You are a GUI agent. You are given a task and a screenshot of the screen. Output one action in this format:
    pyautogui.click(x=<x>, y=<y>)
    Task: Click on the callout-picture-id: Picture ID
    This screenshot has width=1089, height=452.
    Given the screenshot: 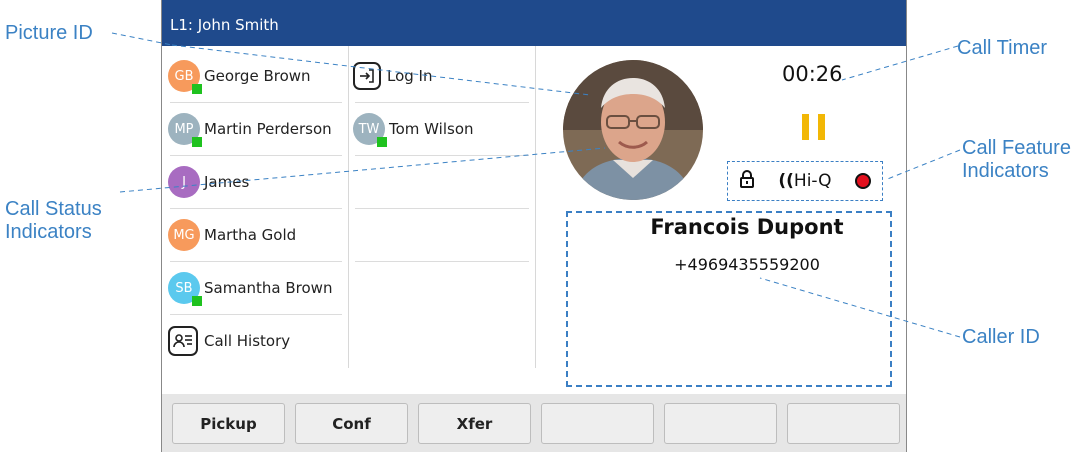 What is the action you would take?
    pyautogui.click(x=49, y=33)
    